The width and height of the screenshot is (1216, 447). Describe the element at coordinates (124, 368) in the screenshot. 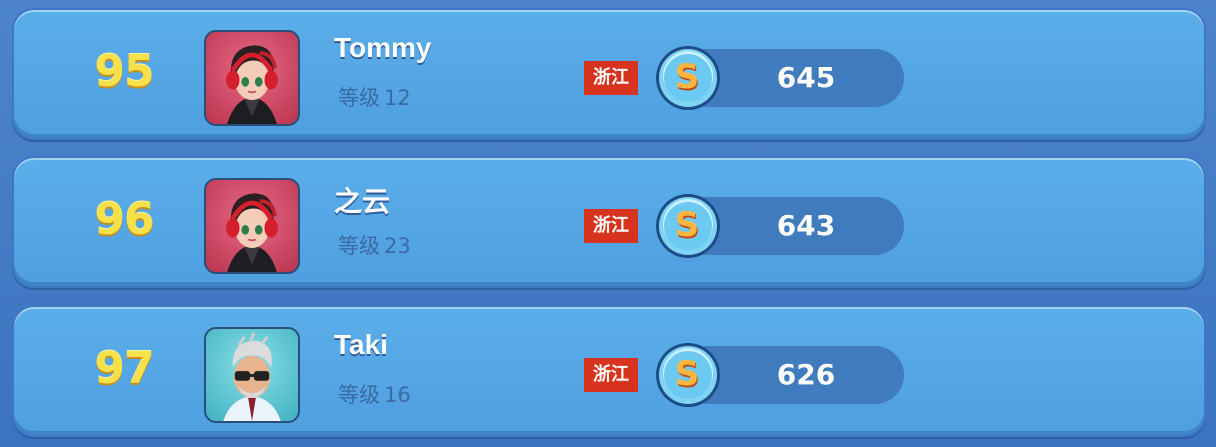

I see `rank-number: 97` at that location.